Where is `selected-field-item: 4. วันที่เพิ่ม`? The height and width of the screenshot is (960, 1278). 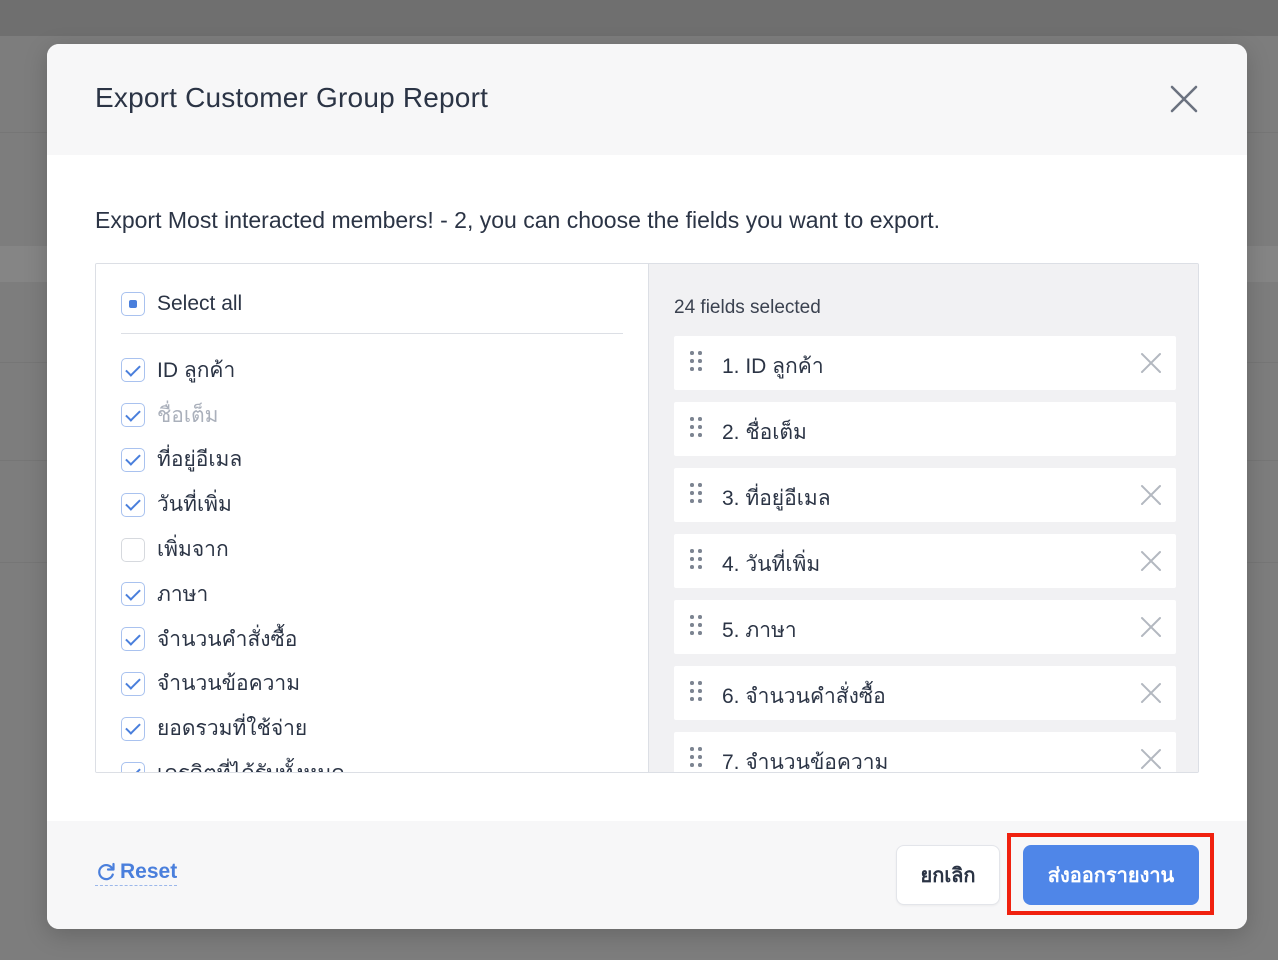 selected-field-item: 4. วันที่เพิ่ม is located at coordinates (925, 561).